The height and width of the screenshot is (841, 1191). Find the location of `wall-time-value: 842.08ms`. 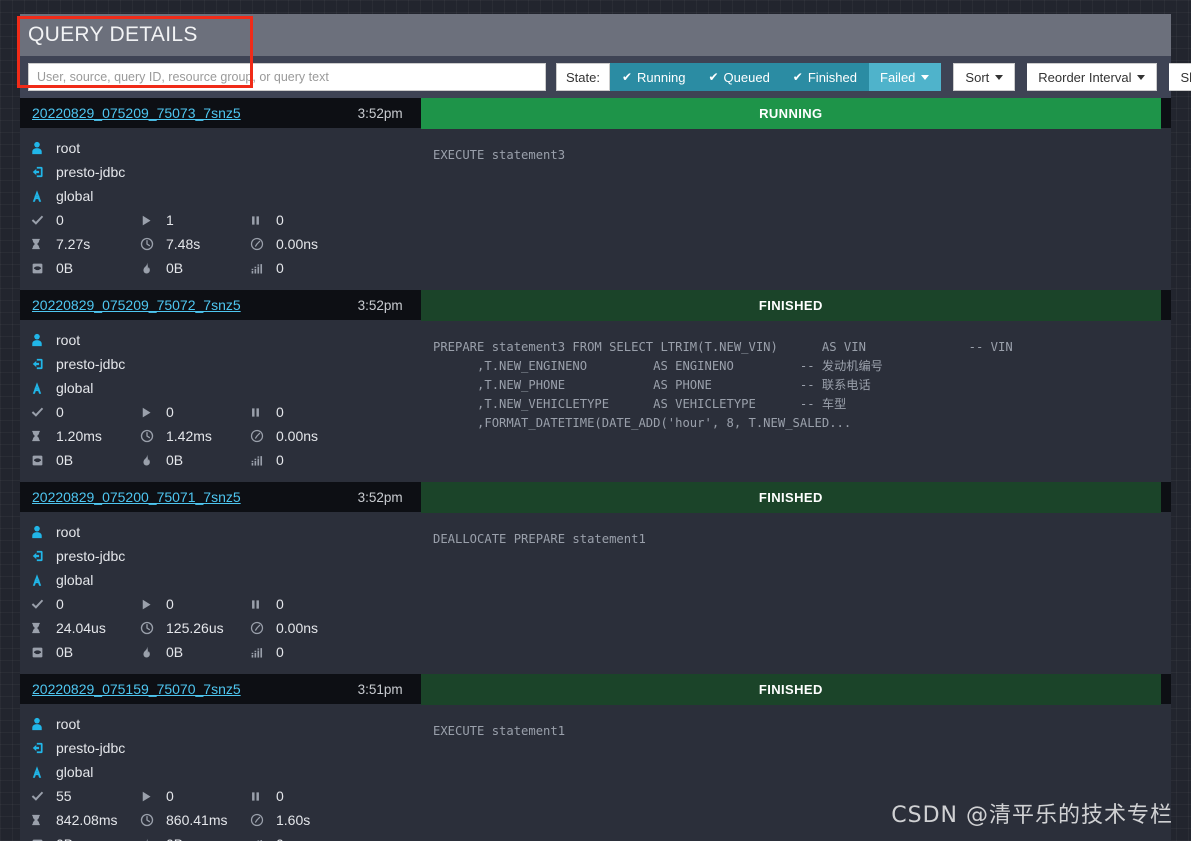

wall-time-value: 842.08ms is located at coordinates (87, 820).